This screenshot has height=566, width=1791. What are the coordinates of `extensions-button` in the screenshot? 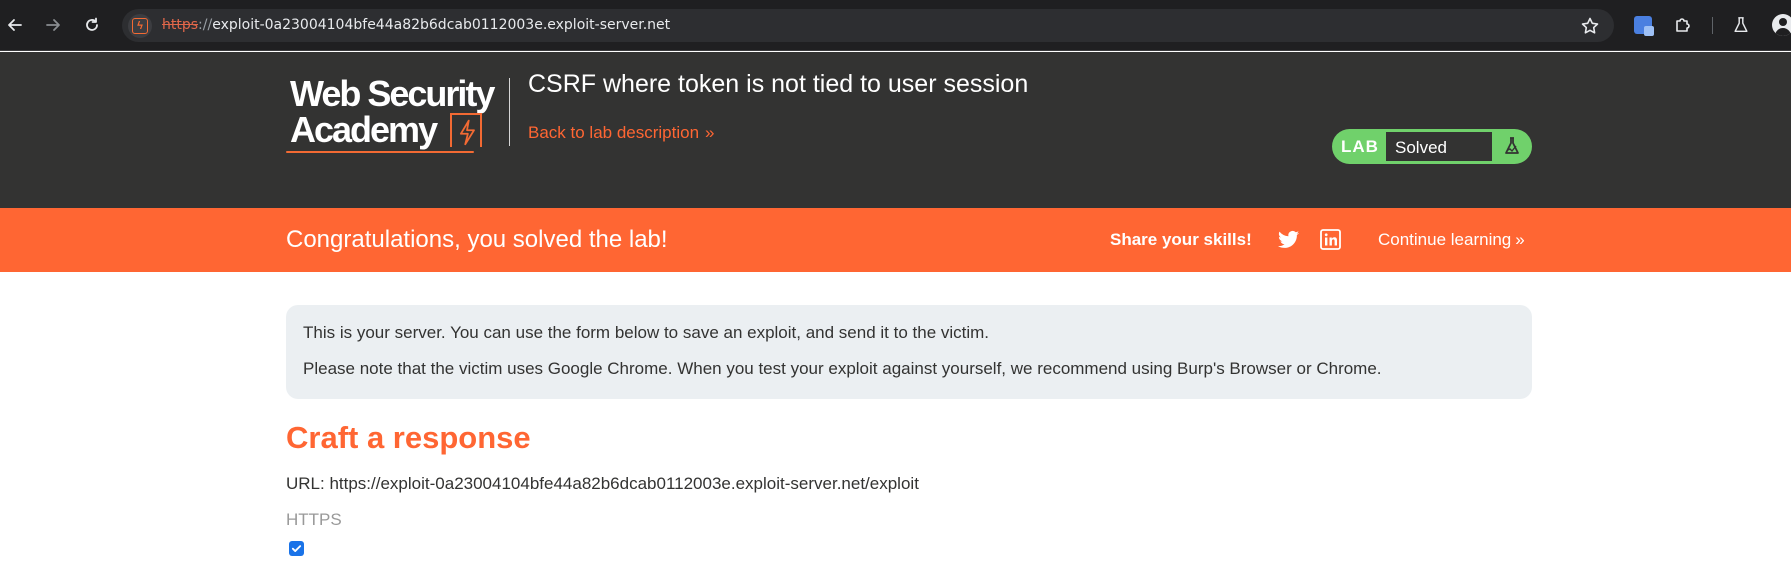 It's located at (1683, 25).